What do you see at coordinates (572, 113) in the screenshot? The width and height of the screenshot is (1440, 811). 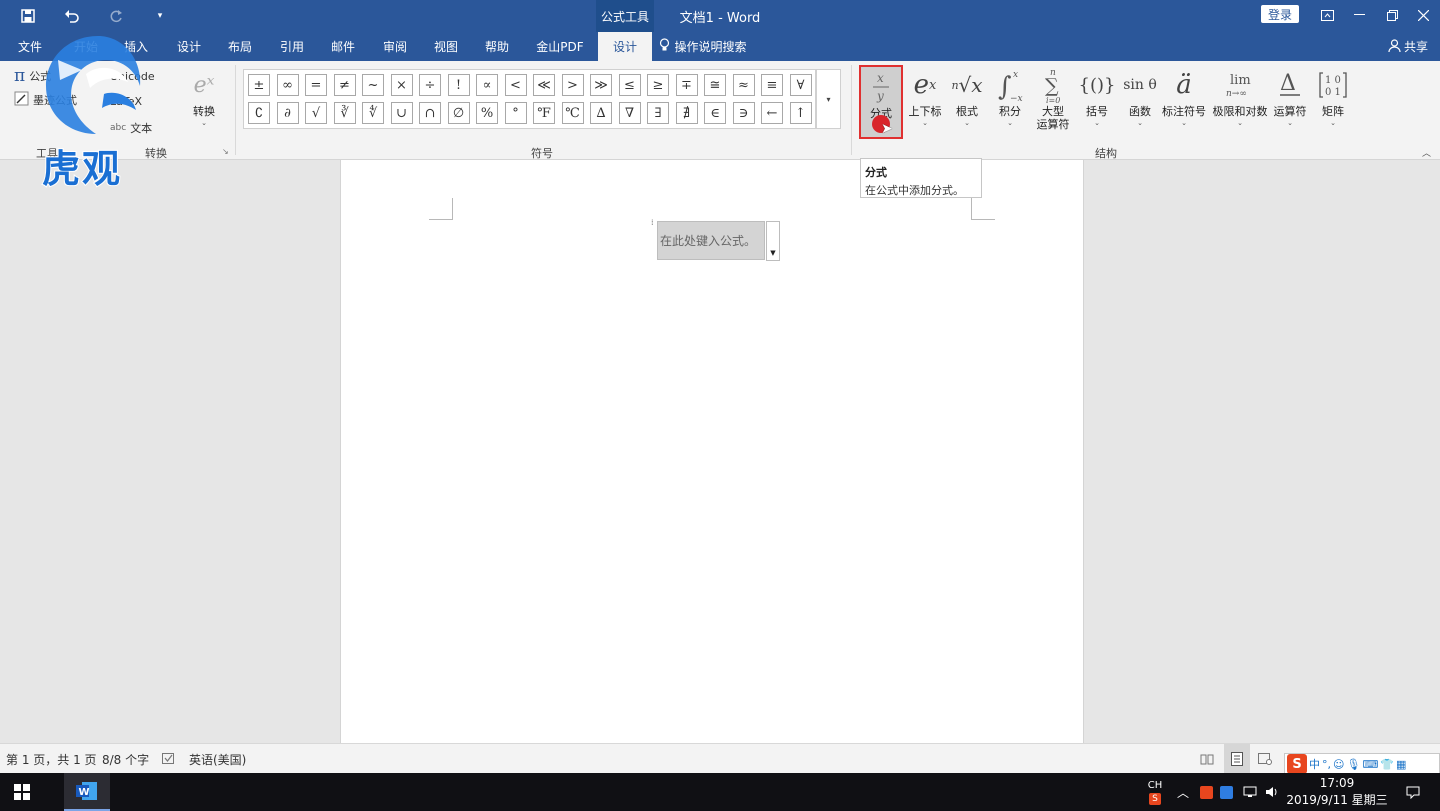 I see `symbol-button: ℃` at bounding box center [572, 113].